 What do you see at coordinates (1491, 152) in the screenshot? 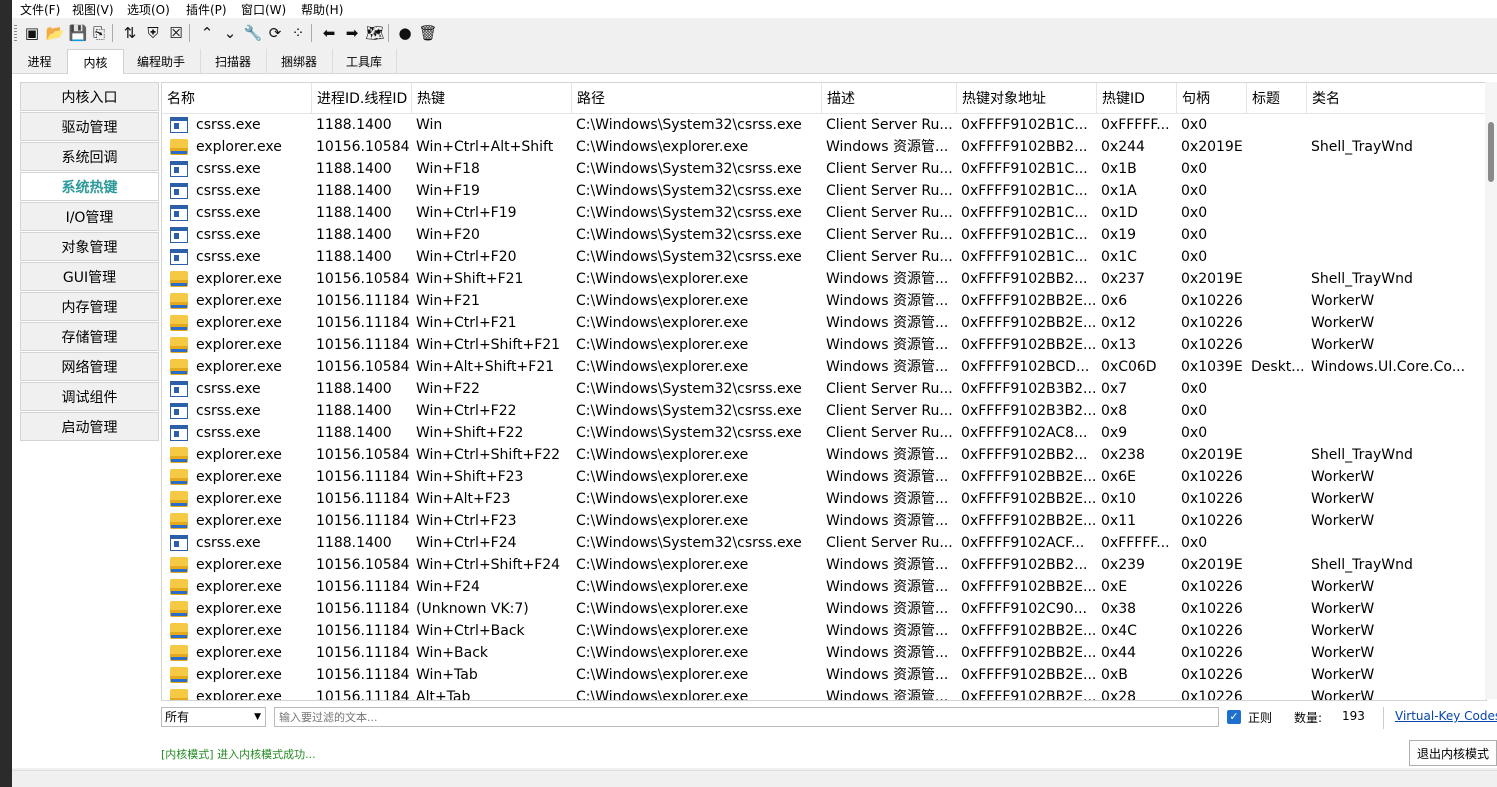
I see `scrollbar-thumb` at bounding box center [1491, 152].